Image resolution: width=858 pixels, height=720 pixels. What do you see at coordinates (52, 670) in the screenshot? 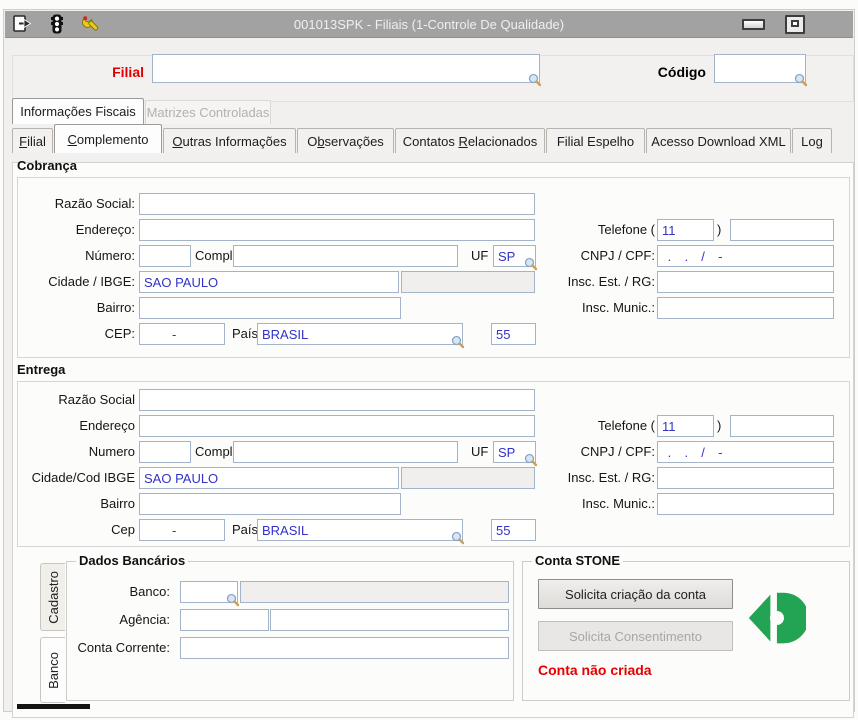
I see `side-tab-banco: Banco` at bounding box center [52, 670].